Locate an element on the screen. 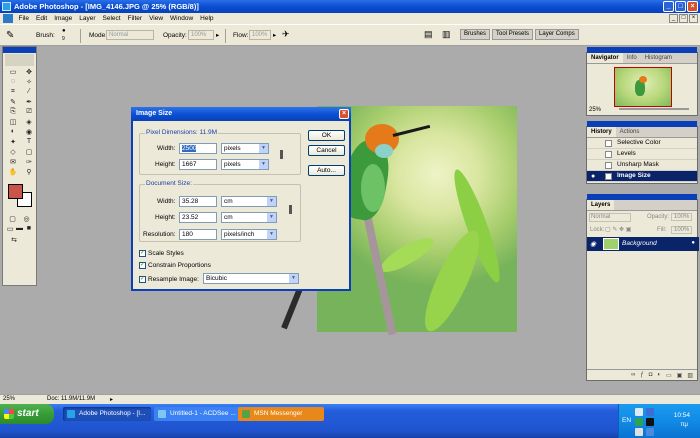 The width and height of the screenshot is (700, 438). screen-mode-full-icon: ■ is located at coordinates (29, 228).